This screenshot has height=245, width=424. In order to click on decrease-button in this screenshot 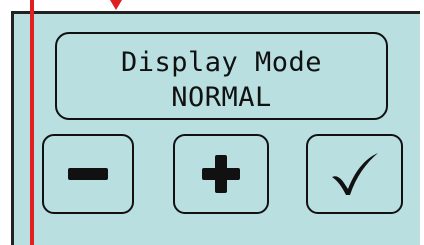, I will do `click(88, 174)`.